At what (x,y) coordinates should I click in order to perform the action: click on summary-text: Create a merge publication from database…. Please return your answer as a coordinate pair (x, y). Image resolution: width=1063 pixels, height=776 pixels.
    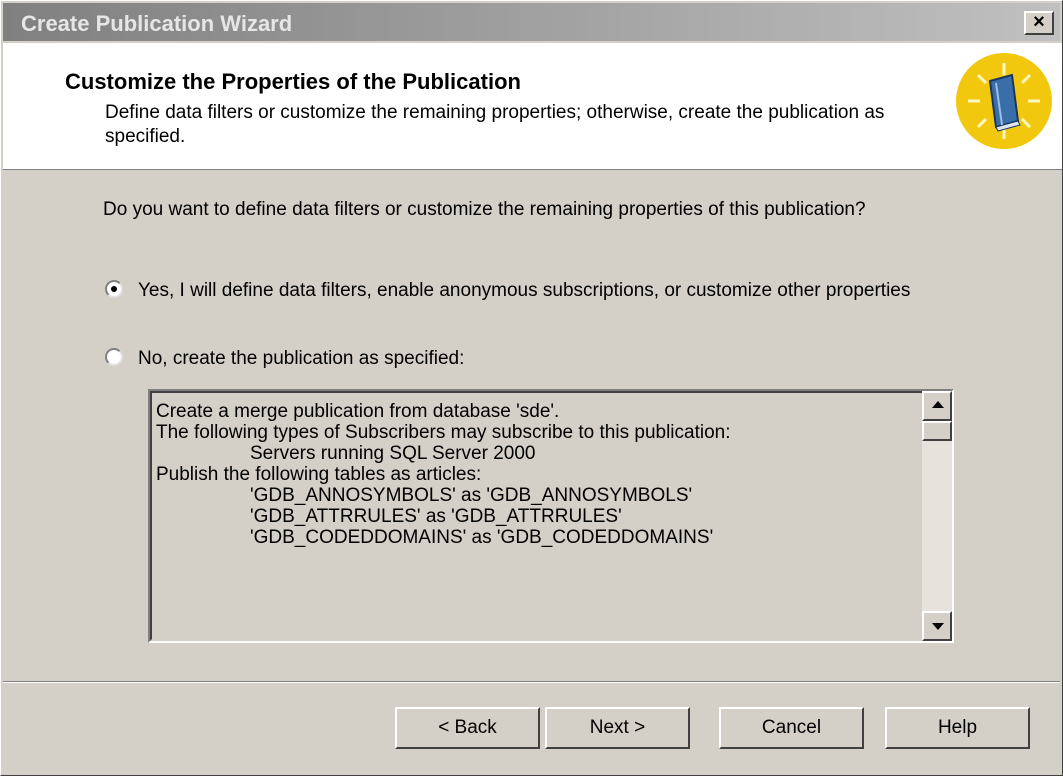
    Looking at the image, I should click on (536, 474).